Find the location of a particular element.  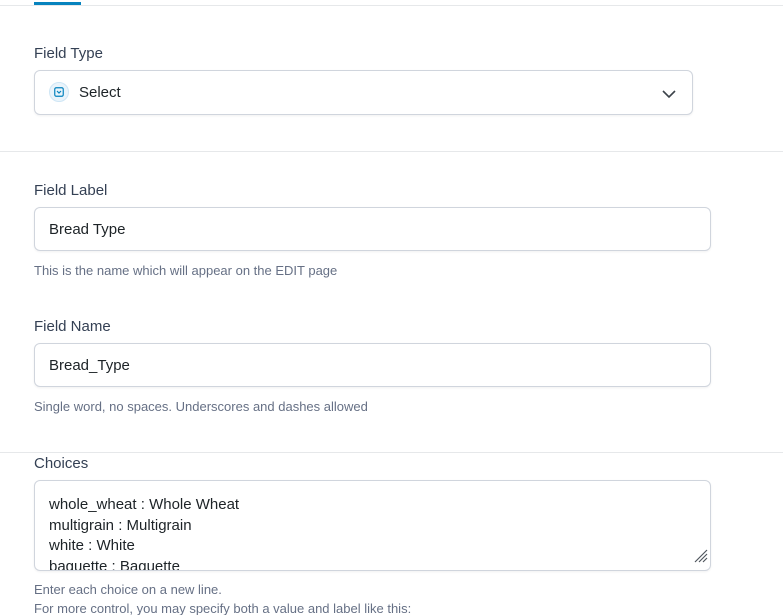

choices-label: Choices is located at coordinates (61, 463).